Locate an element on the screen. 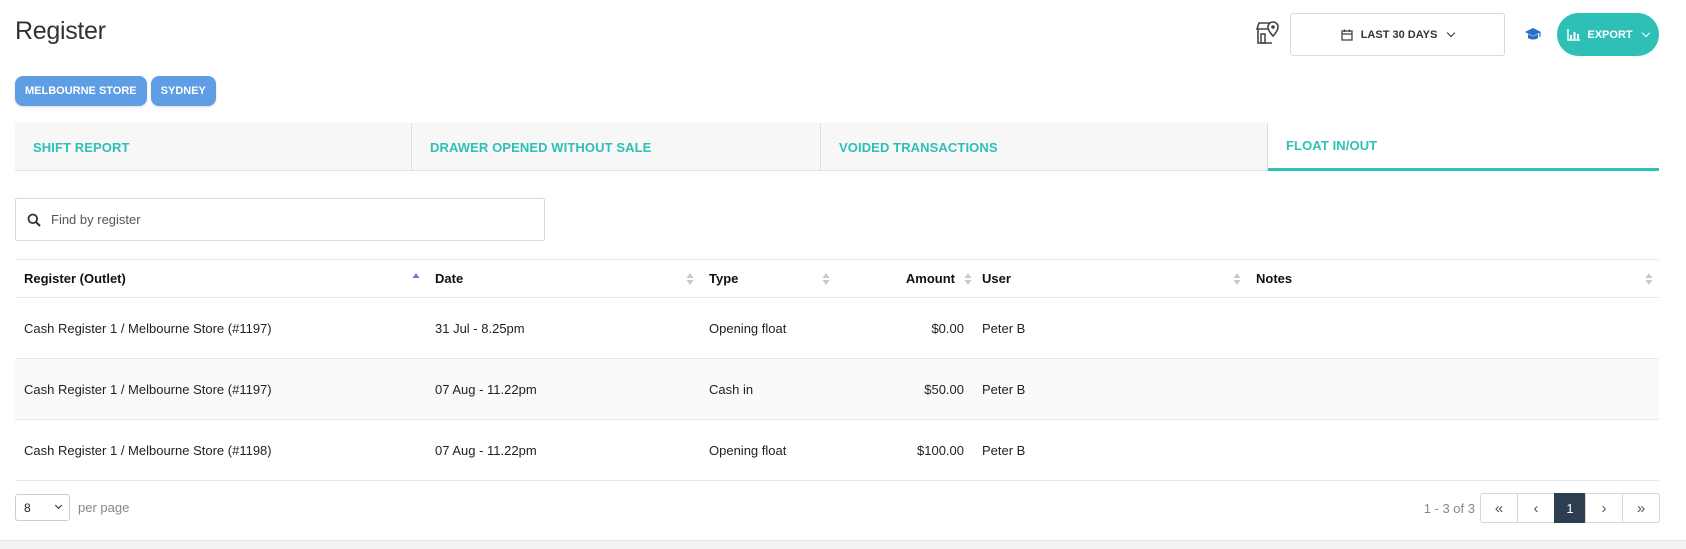  date-range-label: LAST 30 DAYS is located at coordinates (1399, 34).